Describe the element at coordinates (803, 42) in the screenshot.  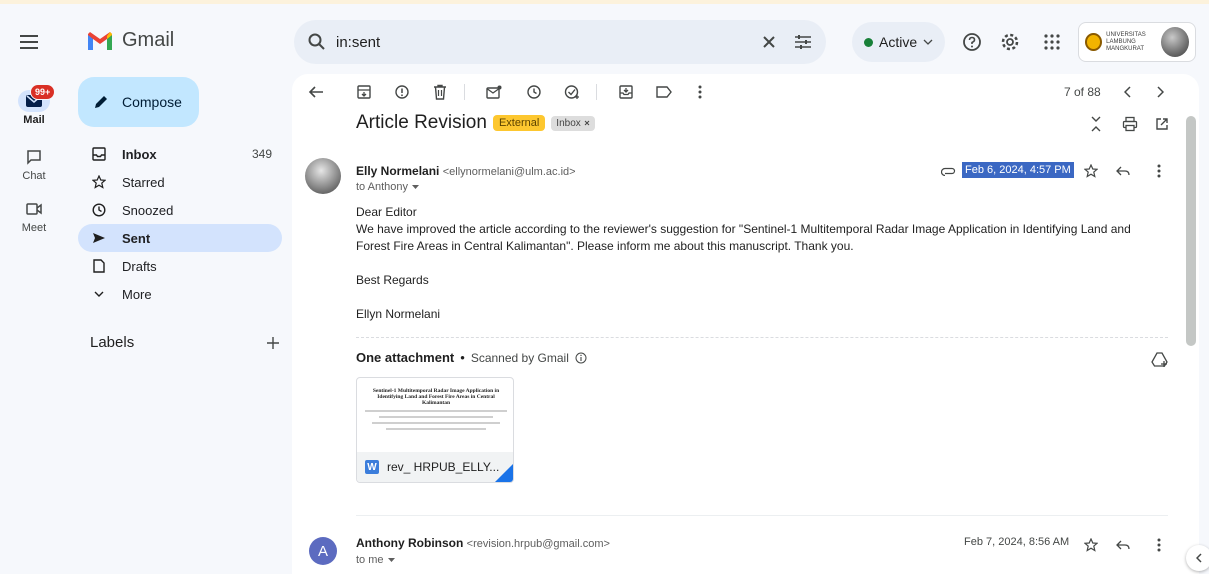
I see `search-options-icon` at that location.